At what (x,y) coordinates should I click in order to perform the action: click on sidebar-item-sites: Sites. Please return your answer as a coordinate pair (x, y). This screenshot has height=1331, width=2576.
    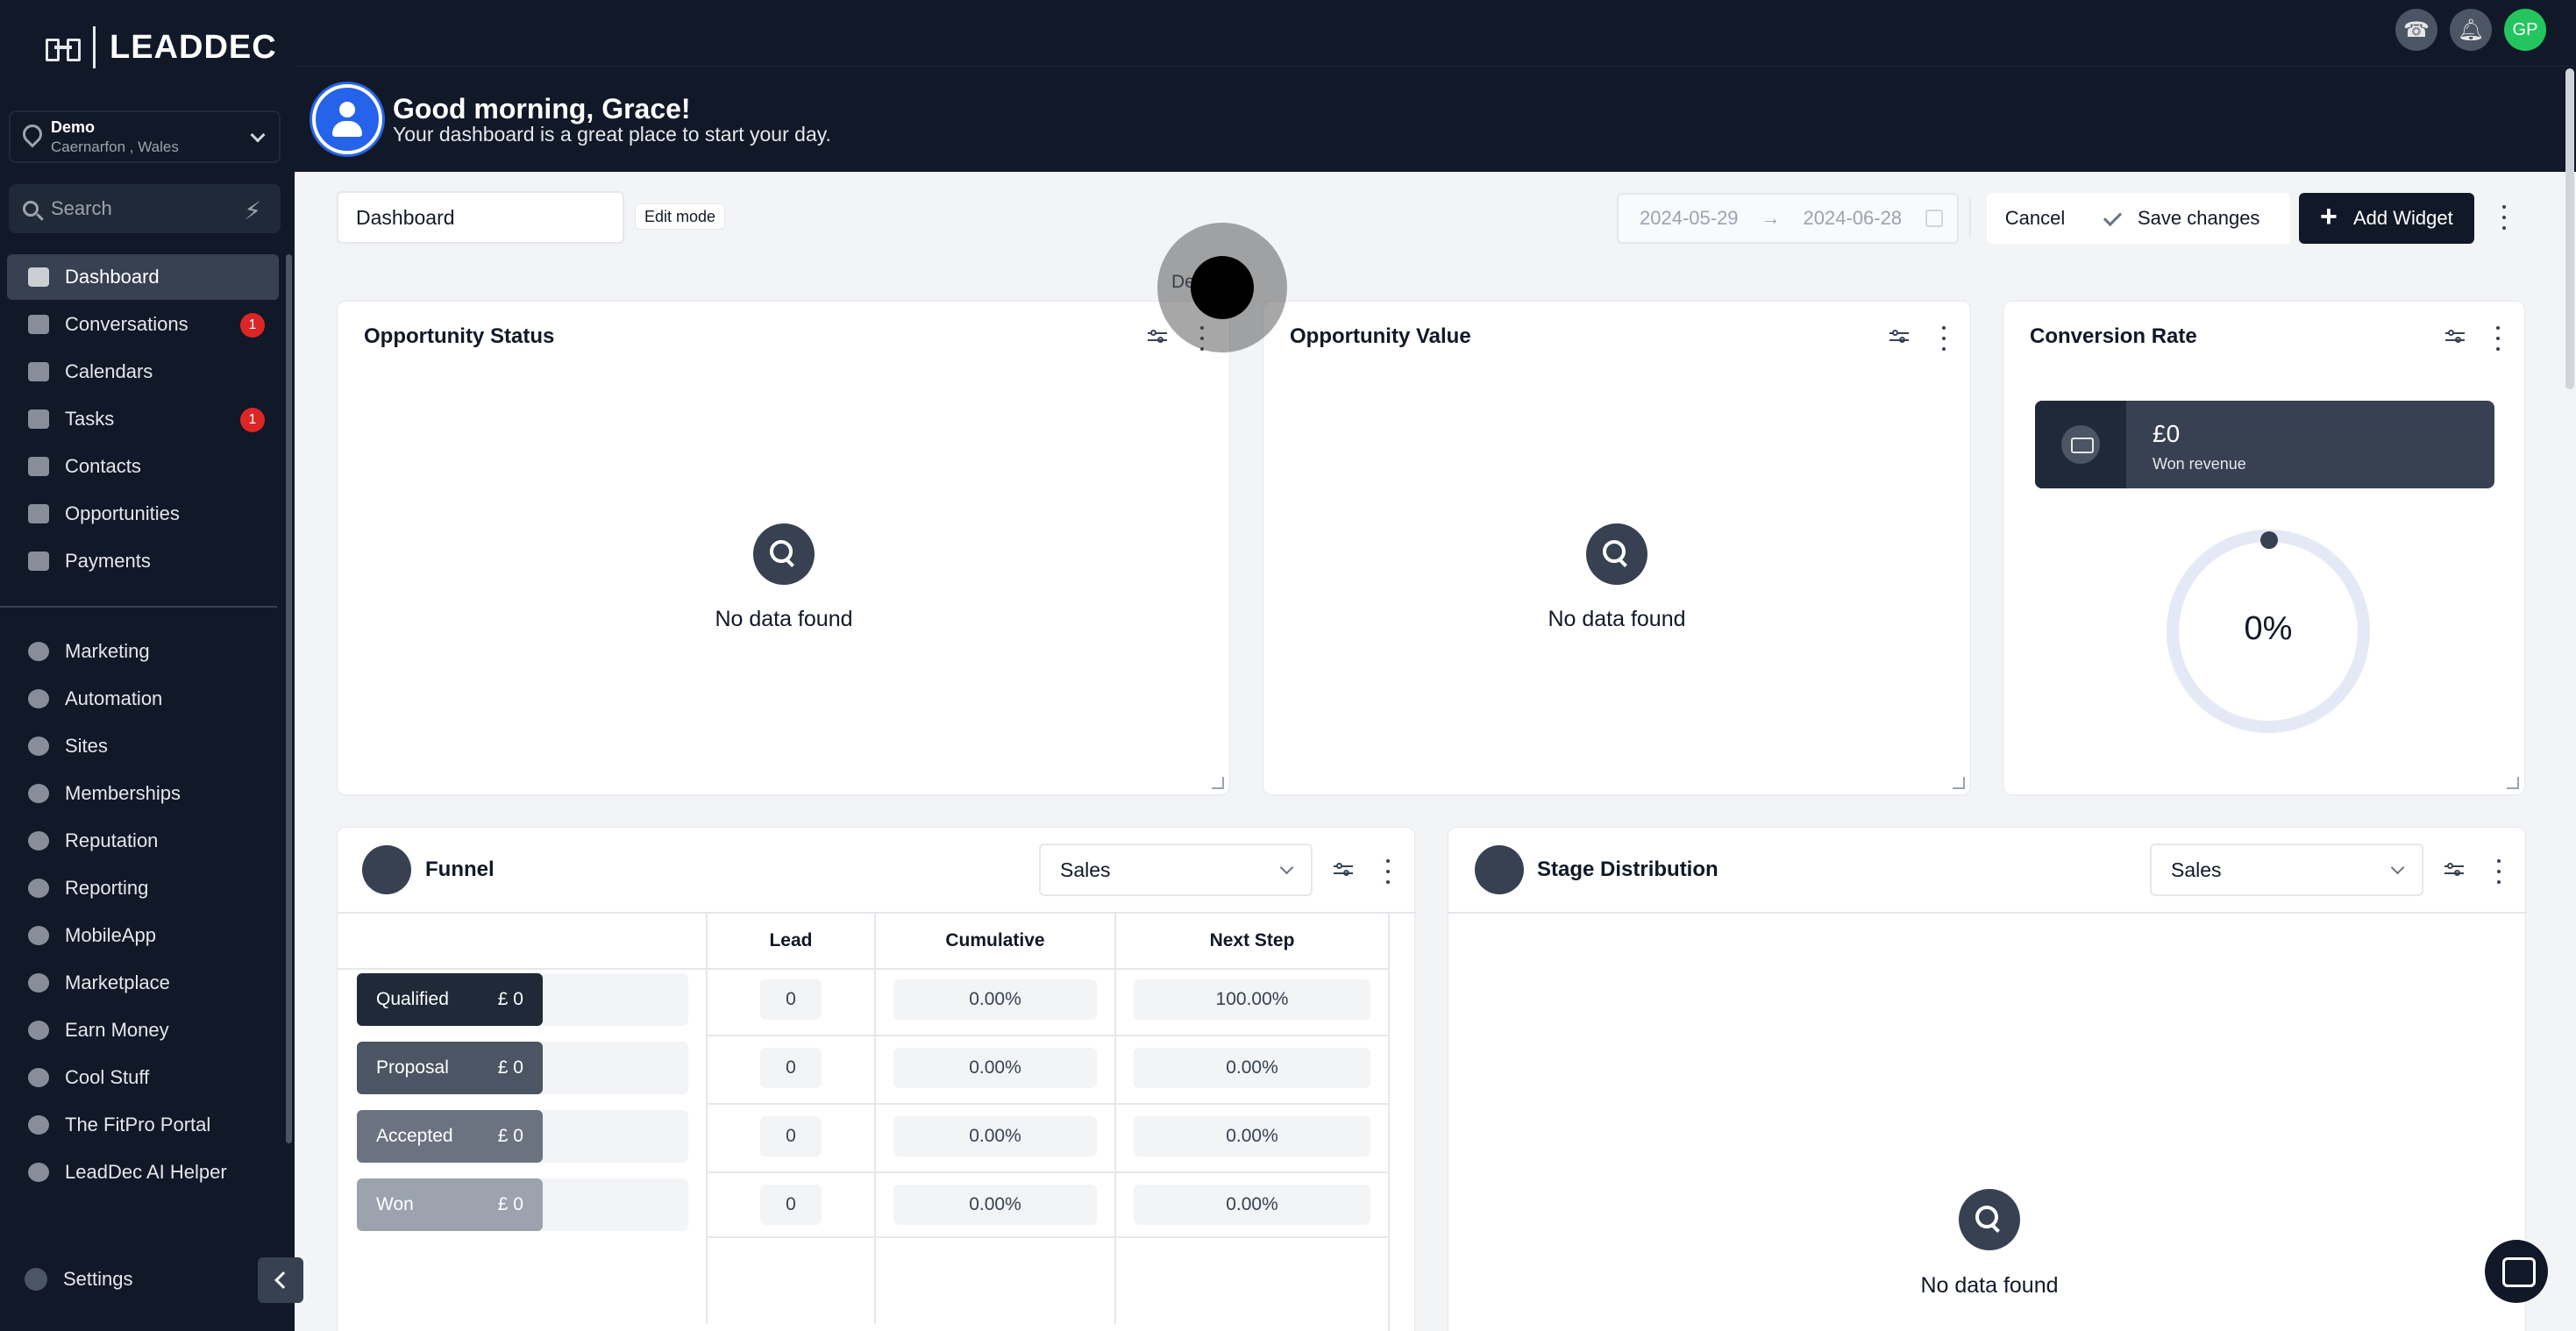
    Looking at the image, I should click on (143, 746).